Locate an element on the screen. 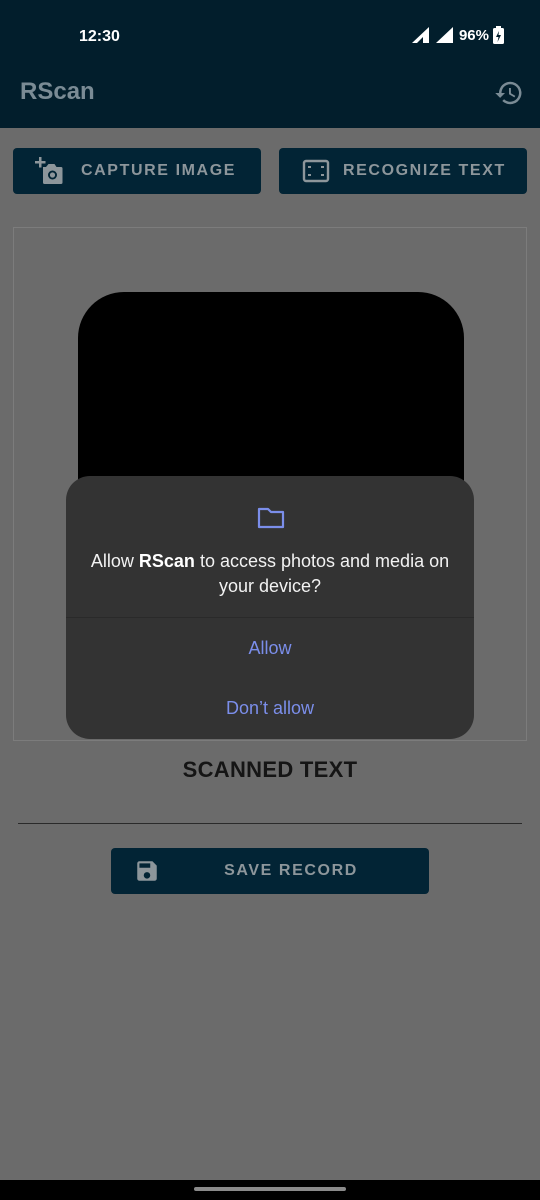 The height and width of the screenshot is (1200, 540). battery-percent: 96% is located at coordinates (473, 35).